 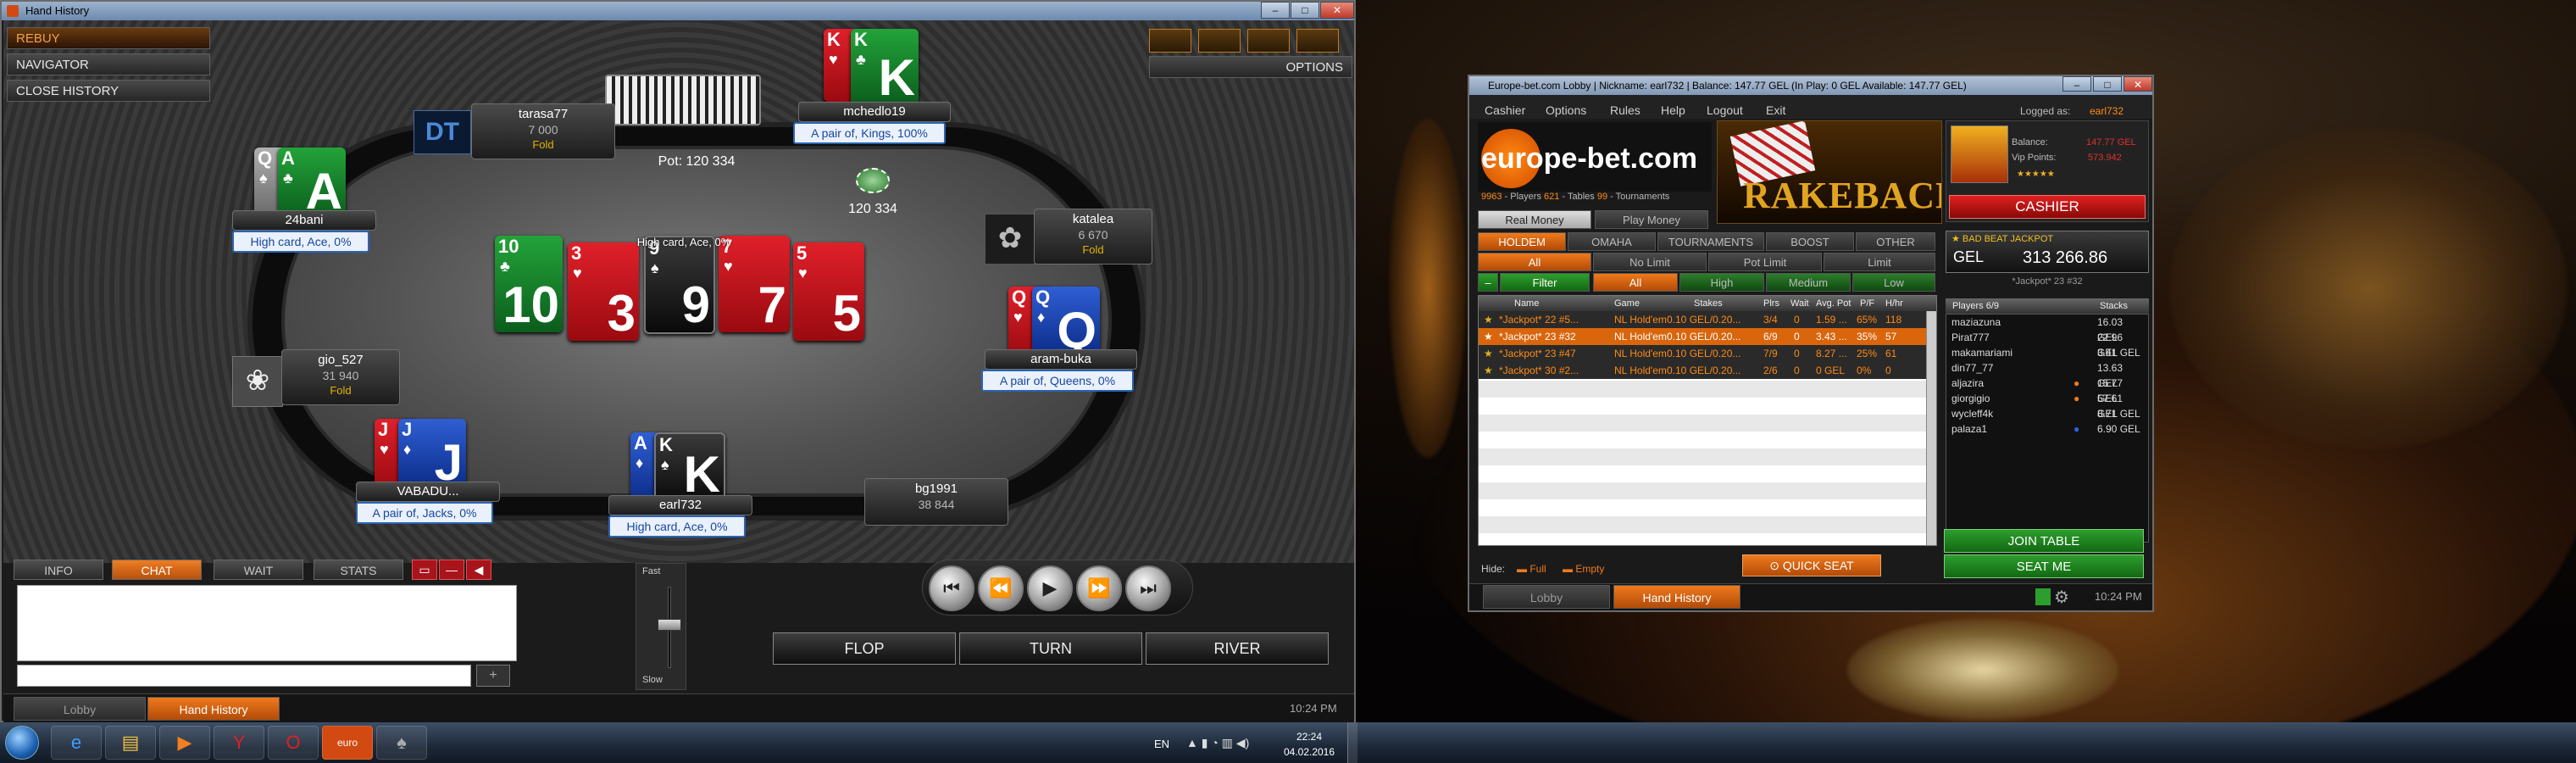 What do you see at coordinates (2107, 84) in the screenshot?
I see `lobby-maximize-button: □` at bounding box center [2107, 84].